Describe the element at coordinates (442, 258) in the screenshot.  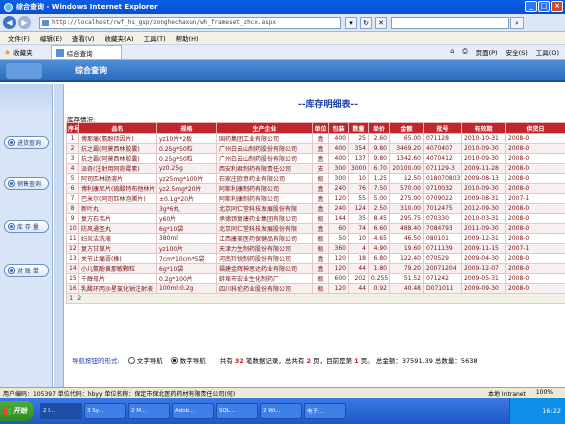
I see `table-cell: 070529` at that location.